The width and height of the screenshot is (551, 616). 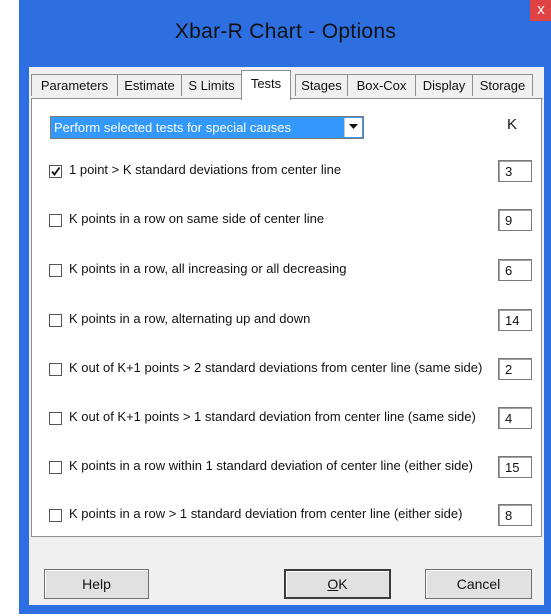 I want to click on test-7-k-input, so click(x=515, y=467).